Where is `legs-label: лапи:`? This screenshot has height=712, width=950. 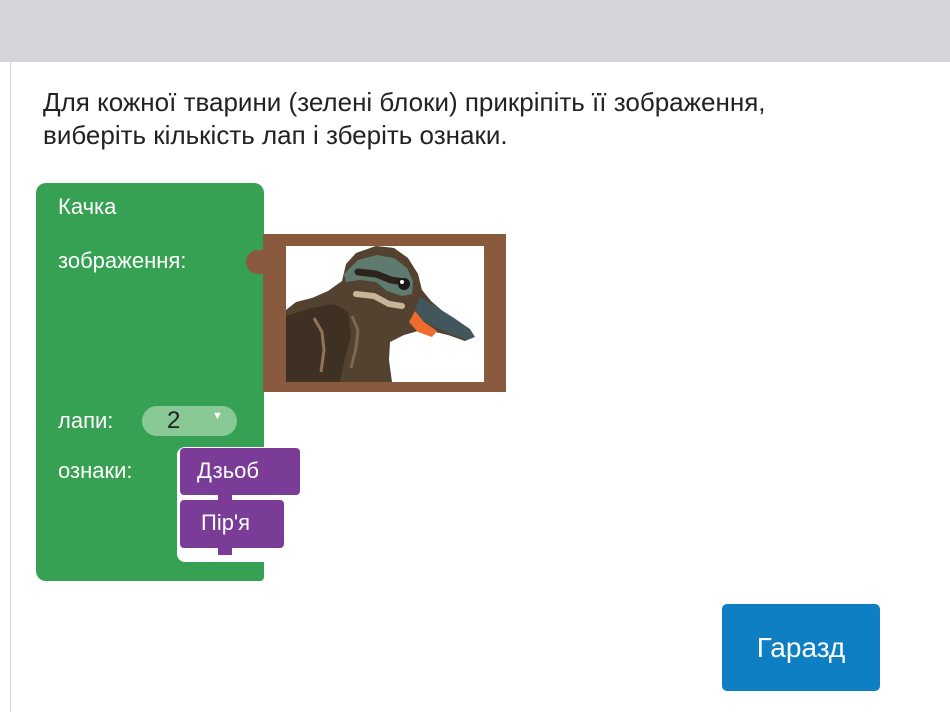
legs-label: лапи: is located at coordinates (86, 420).